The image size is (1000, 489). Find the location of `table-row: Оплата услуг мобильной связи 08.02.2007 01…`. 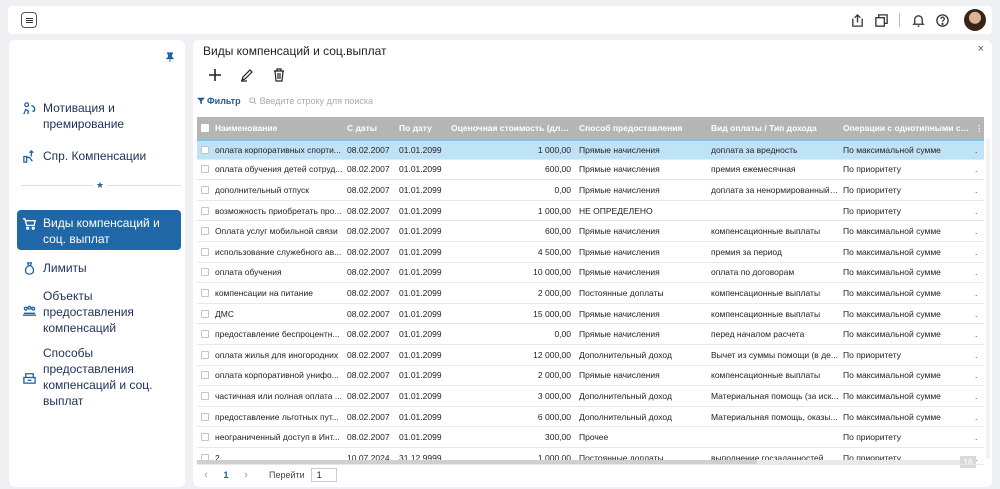

table-row: Оплата услуг мобильной связи 08.02.2007 01… is located at coordinates (590, 231).